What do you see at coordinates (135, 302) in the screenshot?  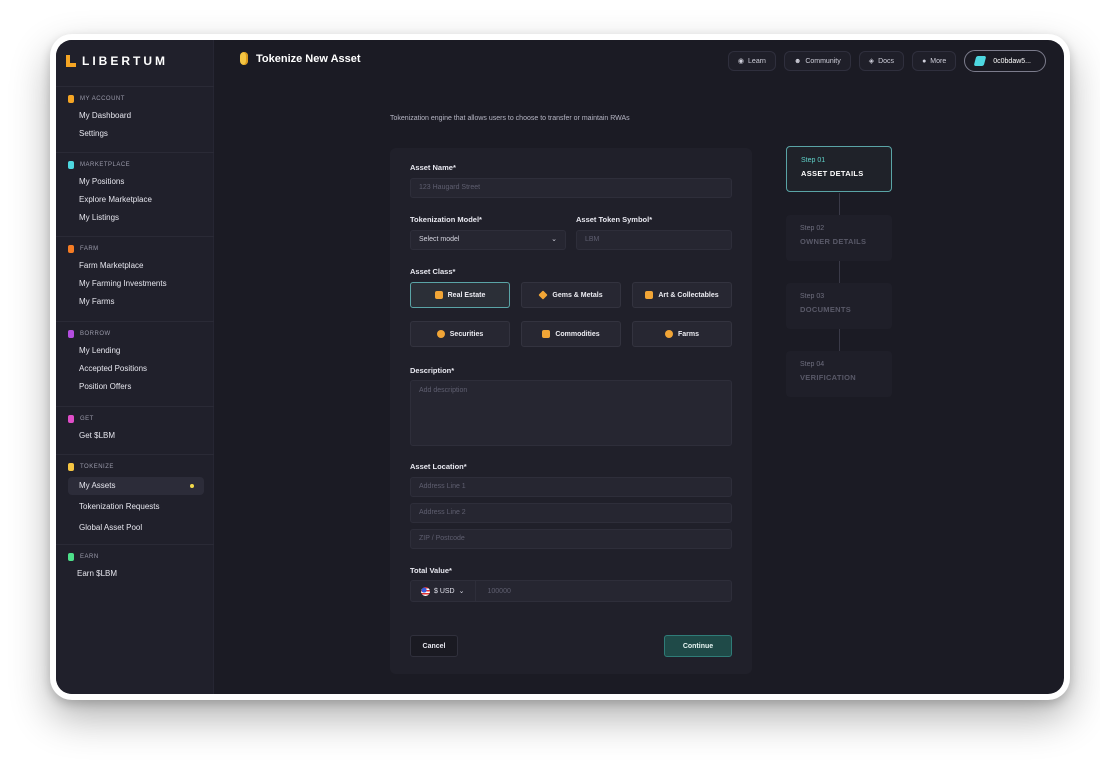 I see `sidebar-item-my-farms: My Farms` at bounding box center [135, 302].